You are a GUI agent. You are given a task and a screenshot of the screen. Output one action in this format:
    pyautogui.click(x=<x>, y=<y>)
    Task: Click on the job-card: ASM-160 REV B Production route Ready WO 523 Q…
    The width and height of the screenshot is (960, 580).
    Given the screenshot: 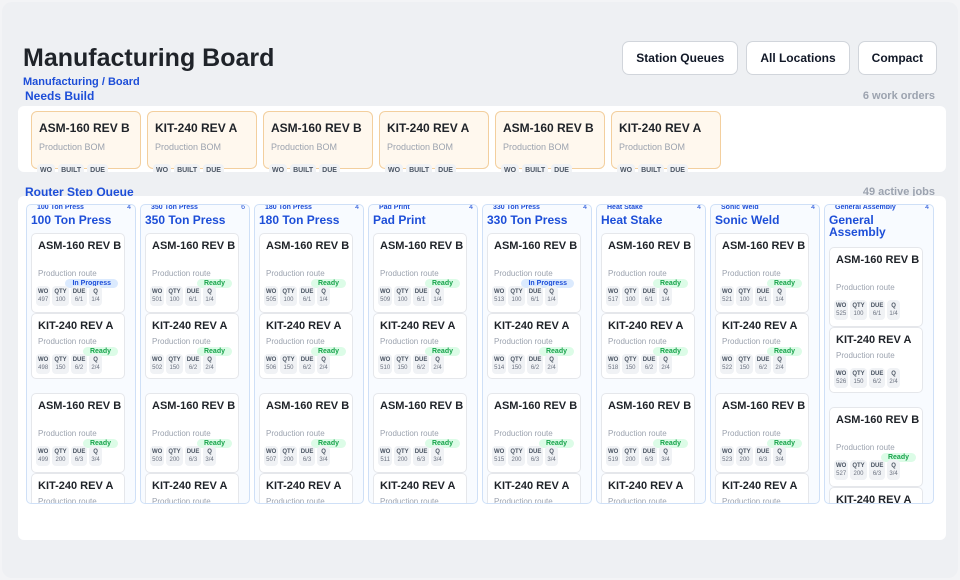 What is the action you would take?
    pyautogui.click(x=762, y=433)
    